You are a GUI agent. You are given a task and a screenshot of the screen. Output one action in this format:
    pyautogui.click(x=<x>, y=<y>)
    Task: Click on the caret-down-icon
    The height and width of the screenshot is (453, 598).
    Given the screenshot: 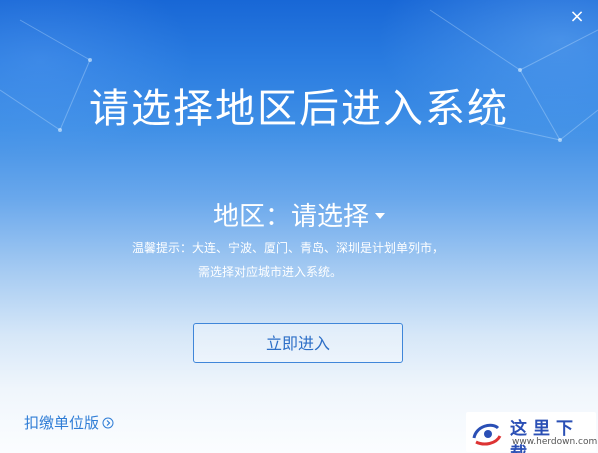 What is the action you would take?
    pyautogui.click(x=380, y=215)
    